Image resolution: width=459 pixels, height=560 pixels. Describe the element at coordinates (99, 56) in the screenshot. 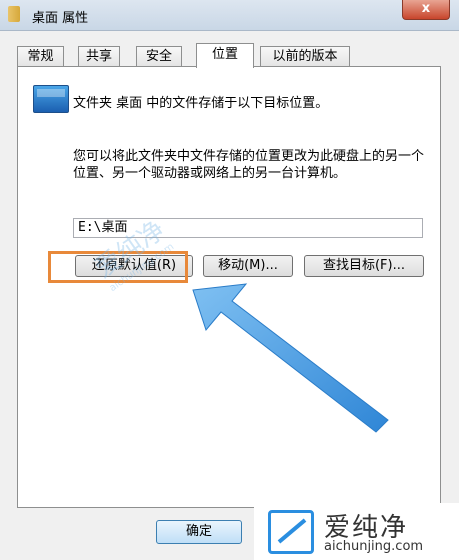

I see `tab-sharing: 共享` at that location.